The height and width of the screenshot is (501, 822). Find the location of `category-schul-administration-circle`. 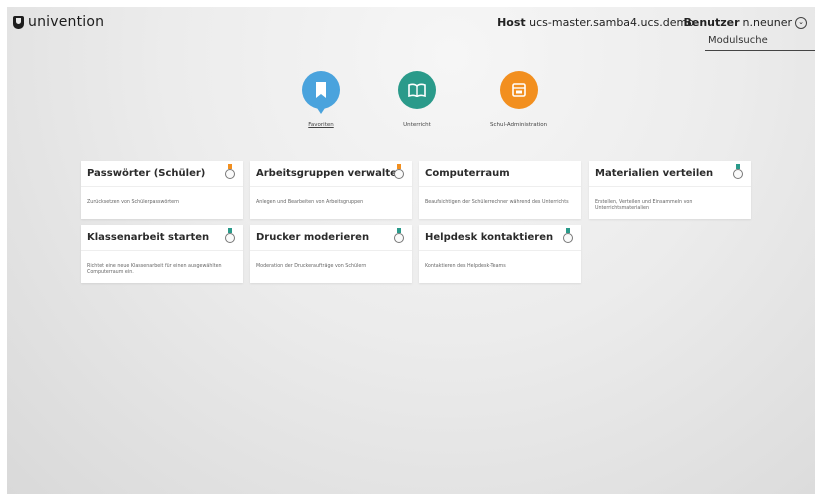

category-schul-administration-circle is located at coordinates (518, 90).